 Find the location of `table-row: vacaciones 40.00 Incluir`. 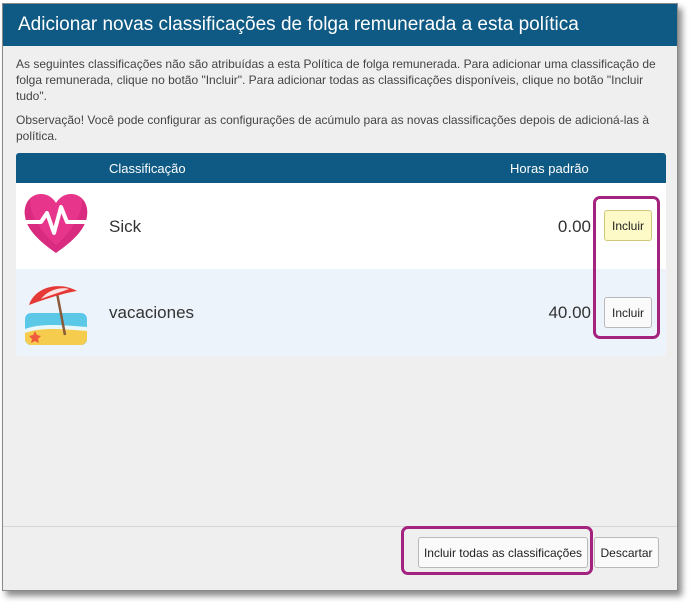

table-row: vacaciones 40.00 Incluir is located at coordinates (341, 312).